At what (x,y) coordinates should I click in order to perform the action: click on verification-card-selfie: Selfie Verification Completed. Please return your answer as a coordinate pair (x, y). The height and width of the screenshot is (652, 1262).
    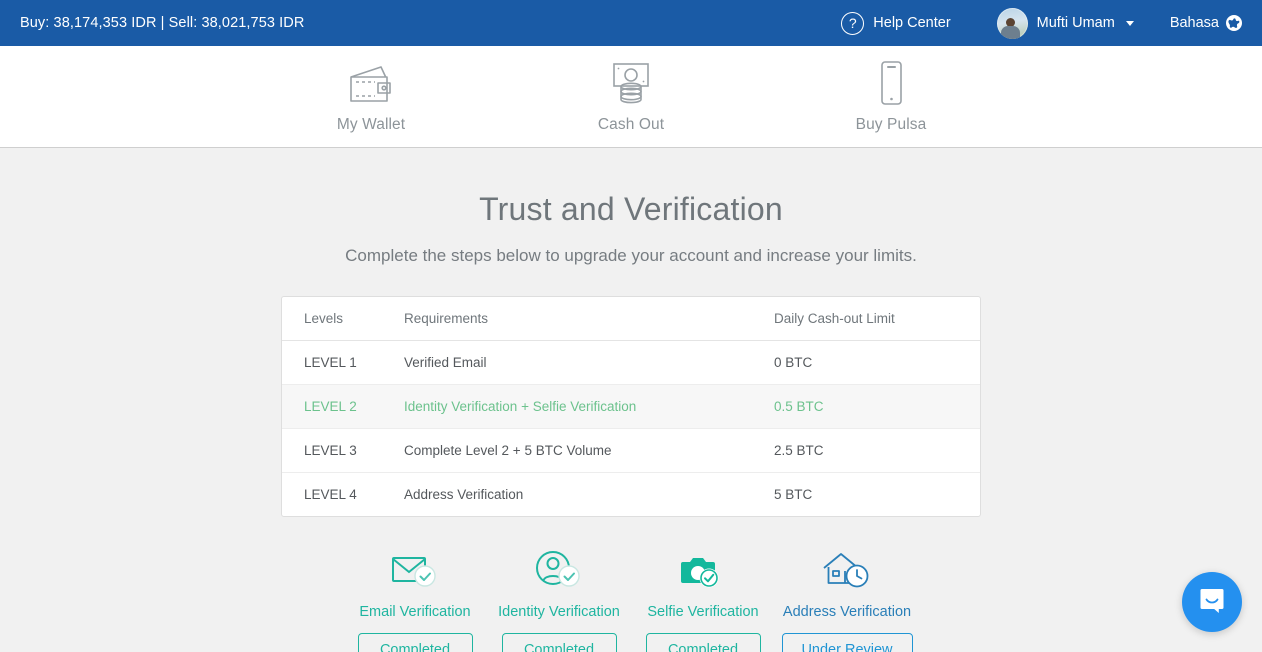
    Looking at the image, I should click on (703, 600).